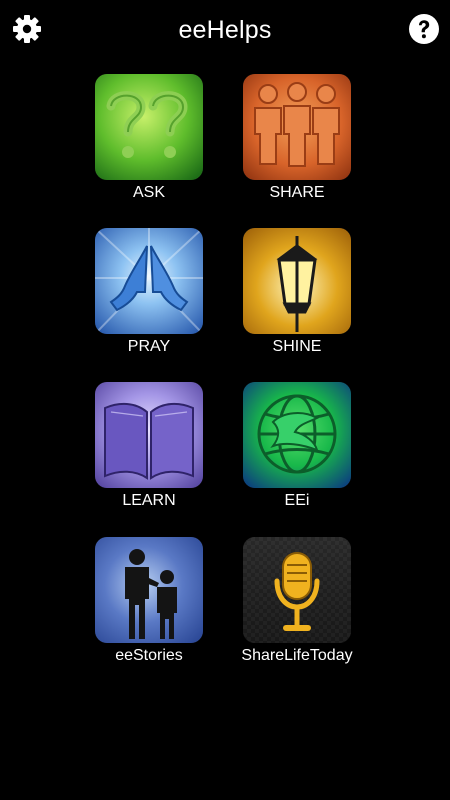 Image resolution: width=450 pixels, height=800 pixels. I want to click on tile-pray: PRAY, so click(149, 292).